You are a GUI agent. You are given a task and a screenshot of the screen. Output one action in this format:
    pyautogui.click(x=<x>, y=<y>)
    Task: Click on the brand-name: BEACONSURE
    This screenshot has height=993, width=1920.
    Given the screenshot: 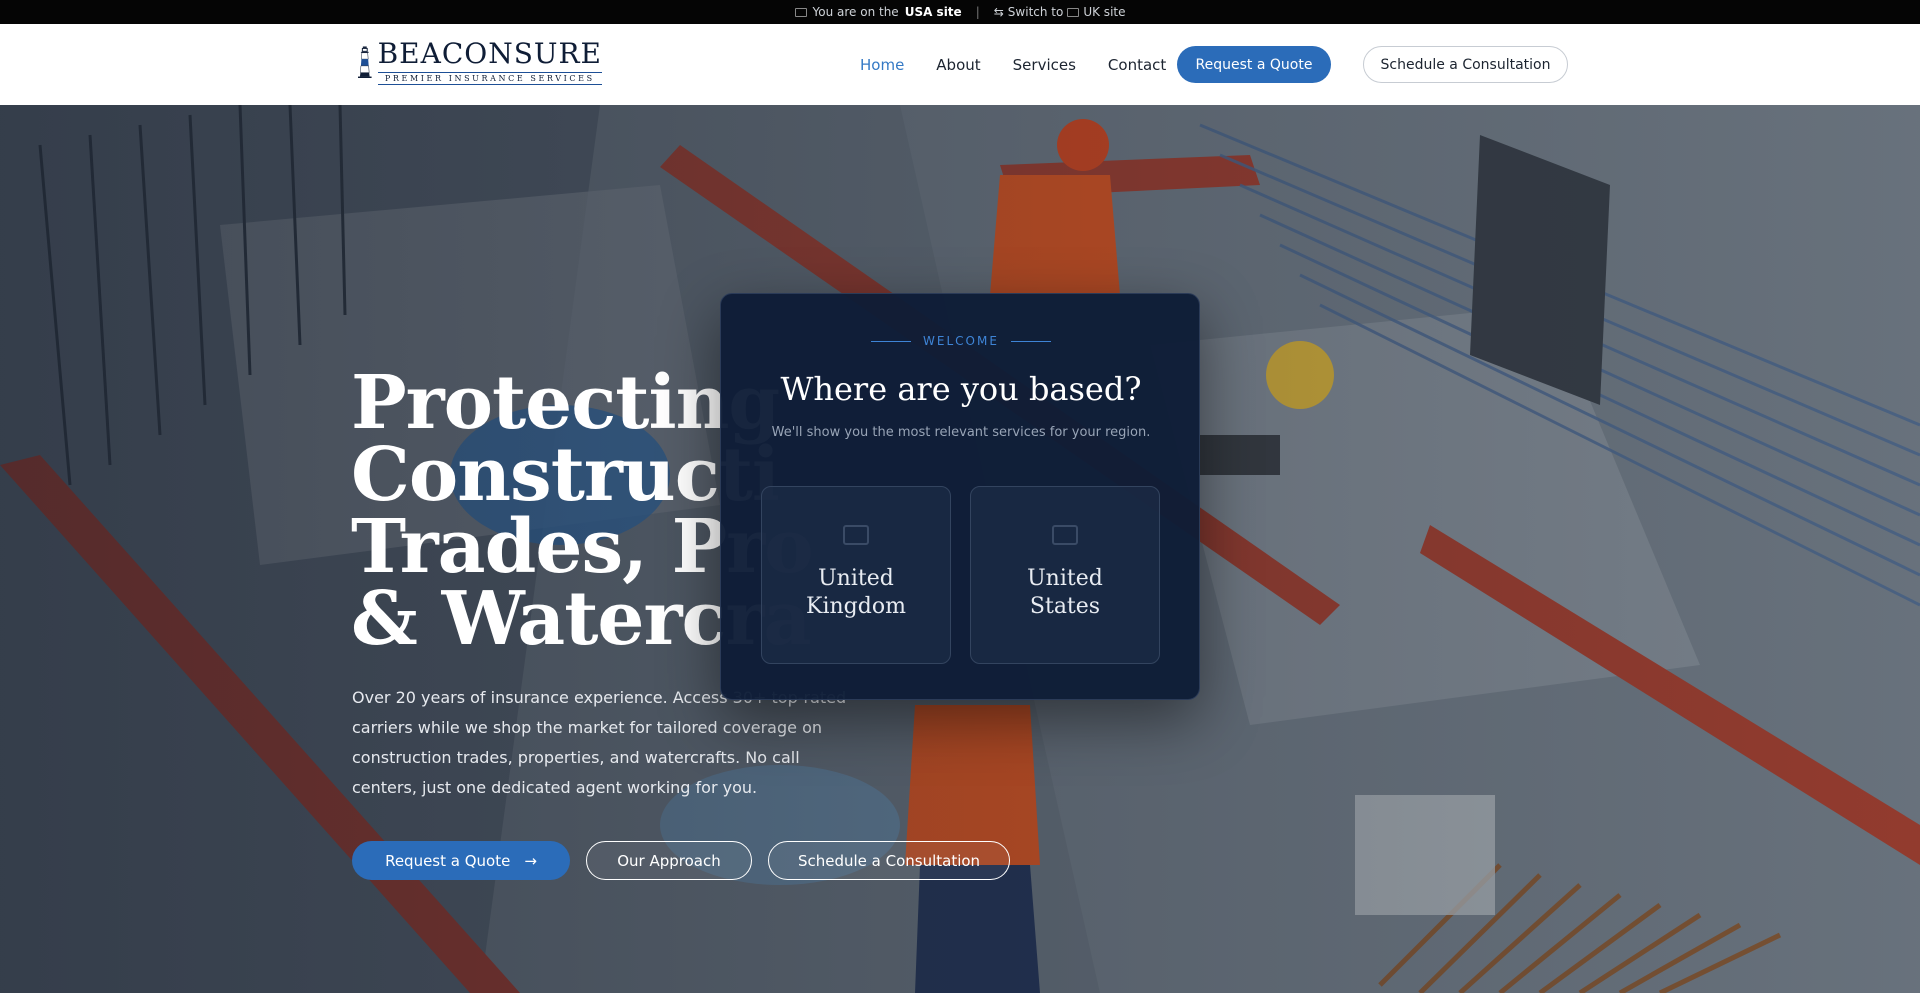 What is the action you would take?
    pyautogui.click(x=489, y=53)
    